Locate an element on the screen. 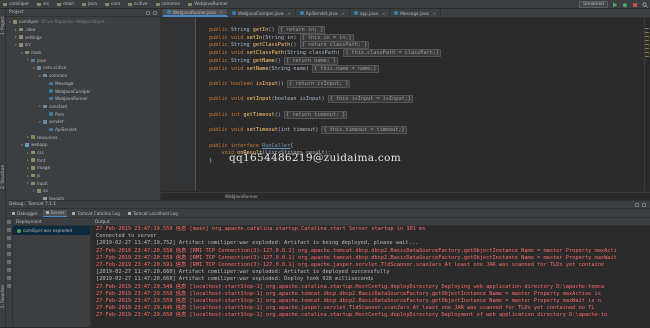 Image resolution: width=650 pixels, height=328 pixels. tree-item: ▸ settings is located at coordinates (83, 37).